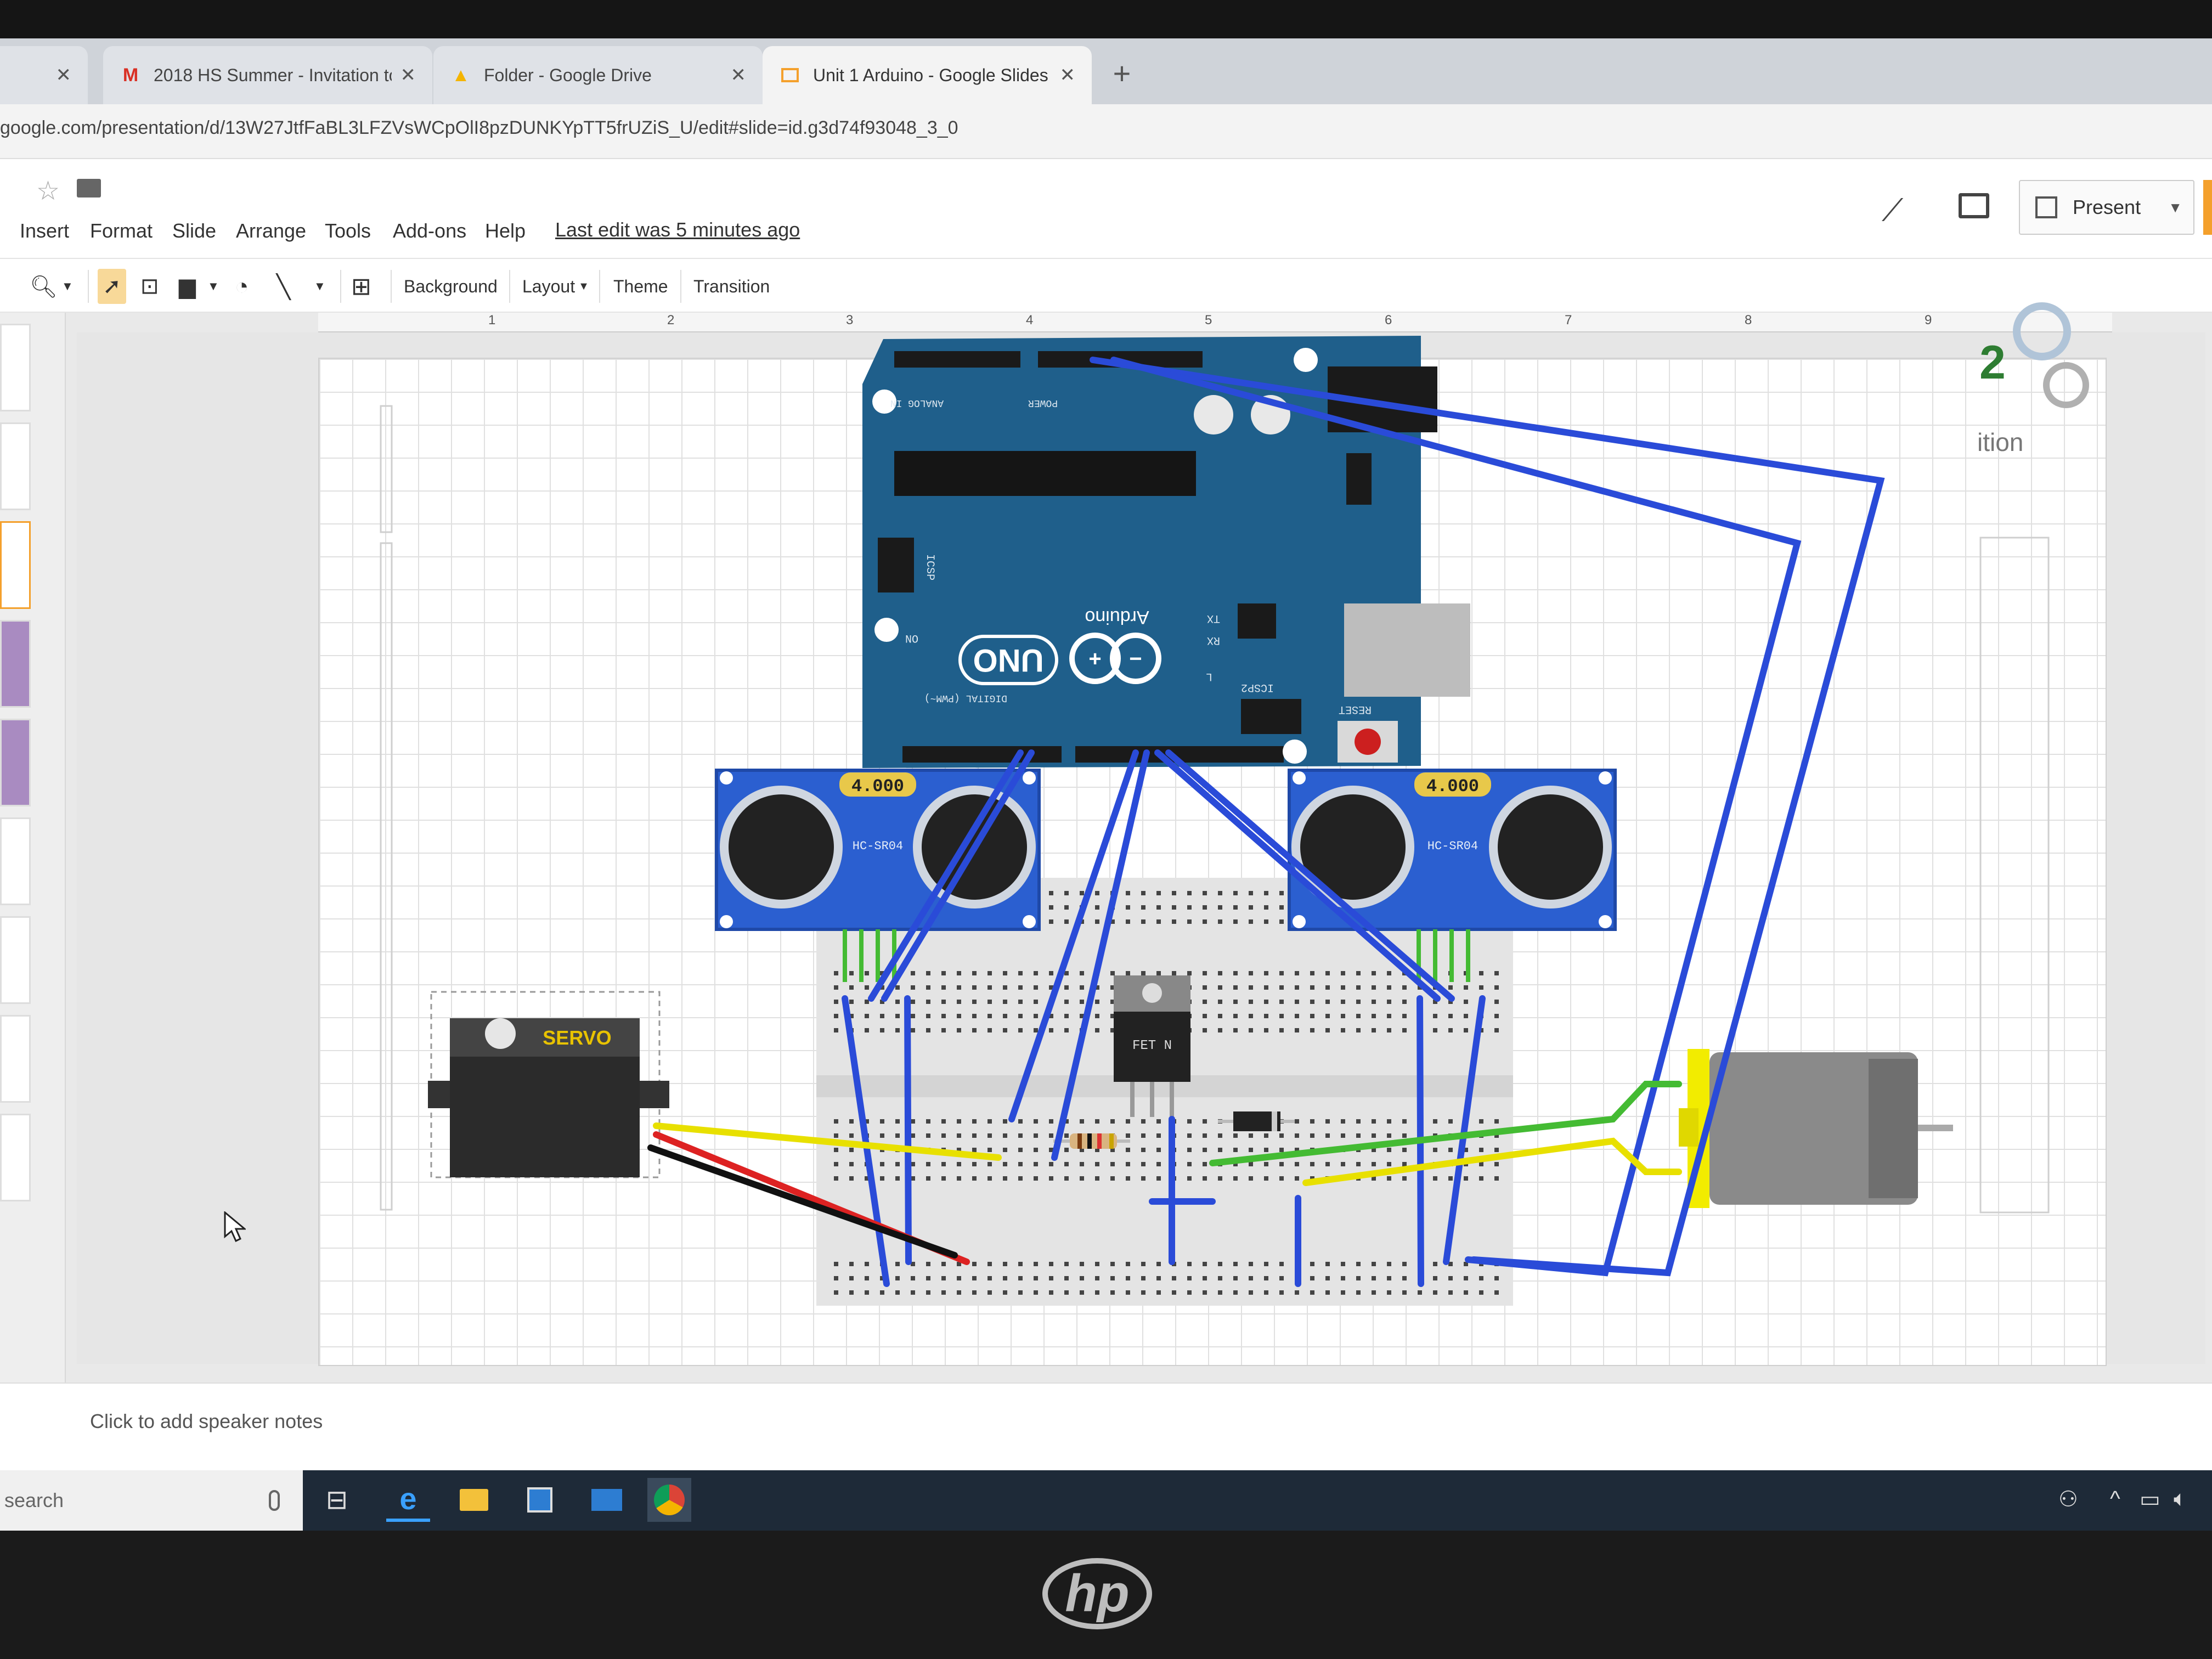 This screenshot has height=1659, width=2212. Describe the element at coordinates (15, 565) in the screenshot. I see `slide-thumbnail-selected` at that location.